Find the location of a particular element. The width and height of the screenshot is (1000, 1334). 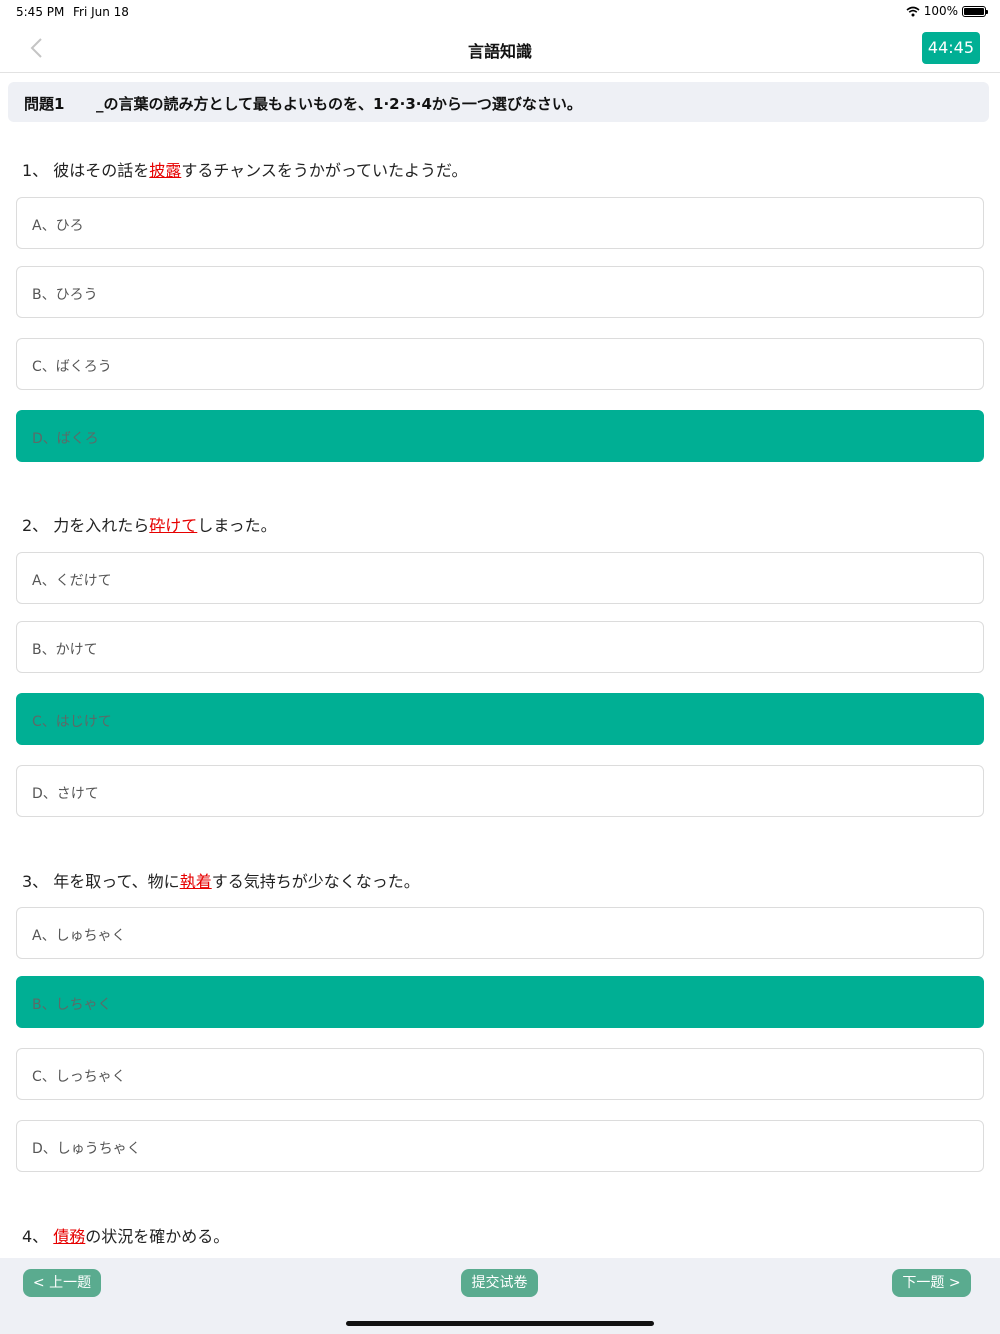

question-highlight: 砕けて is located at coordinates (173, 525).